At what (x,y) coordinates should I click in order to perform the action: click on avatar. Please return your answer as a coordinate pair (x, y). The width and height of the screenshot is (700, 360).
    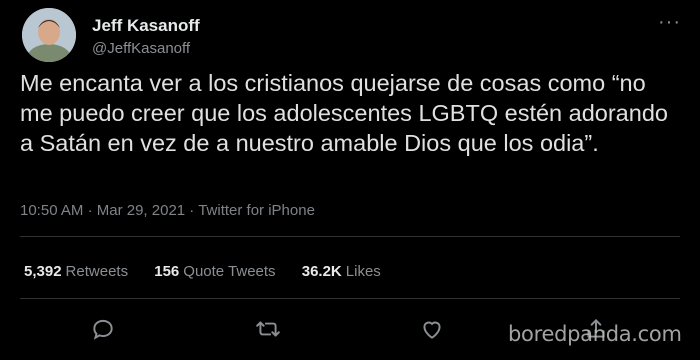
    Looking at the image, I should click on (49, 35).